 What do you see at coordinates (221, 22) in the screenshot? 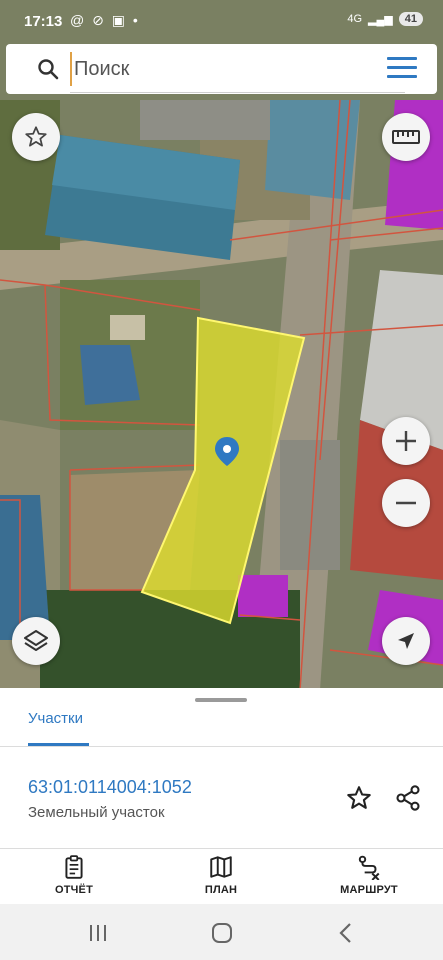
I see `status-bar: 17:13 @ ⊘ ▣ • 4G ▂▄▆ 41` at bounding box center [221, 22].